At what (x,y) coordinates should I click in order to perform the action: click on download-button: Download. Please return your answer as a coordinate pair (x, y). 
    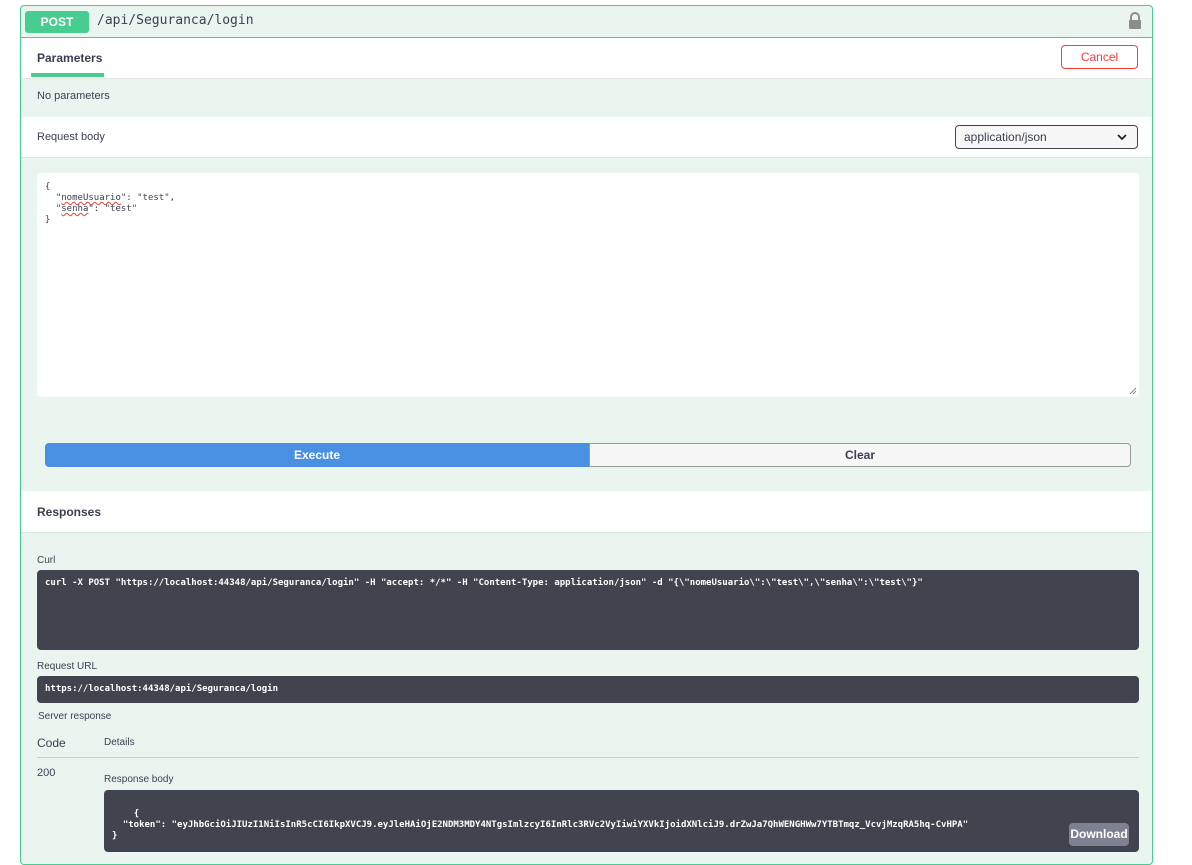
    Looking at the image, I should click on (1099, 834).